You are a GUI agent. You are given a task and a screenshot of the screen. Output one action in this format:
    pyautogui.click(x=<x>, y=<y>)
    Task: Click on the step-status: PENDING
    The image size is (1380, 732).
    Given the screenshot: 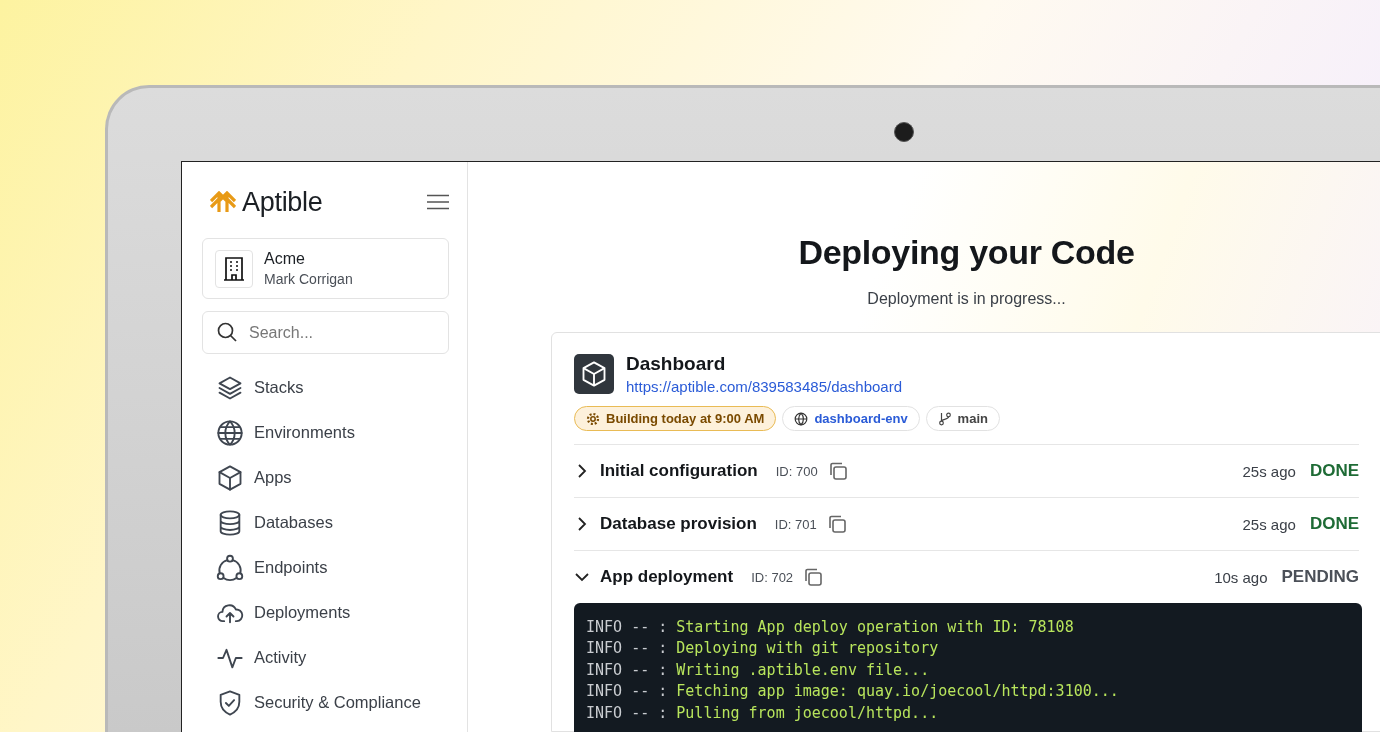 What is the action you would take?
    pyautogui.click(x=1320, y=577)
    